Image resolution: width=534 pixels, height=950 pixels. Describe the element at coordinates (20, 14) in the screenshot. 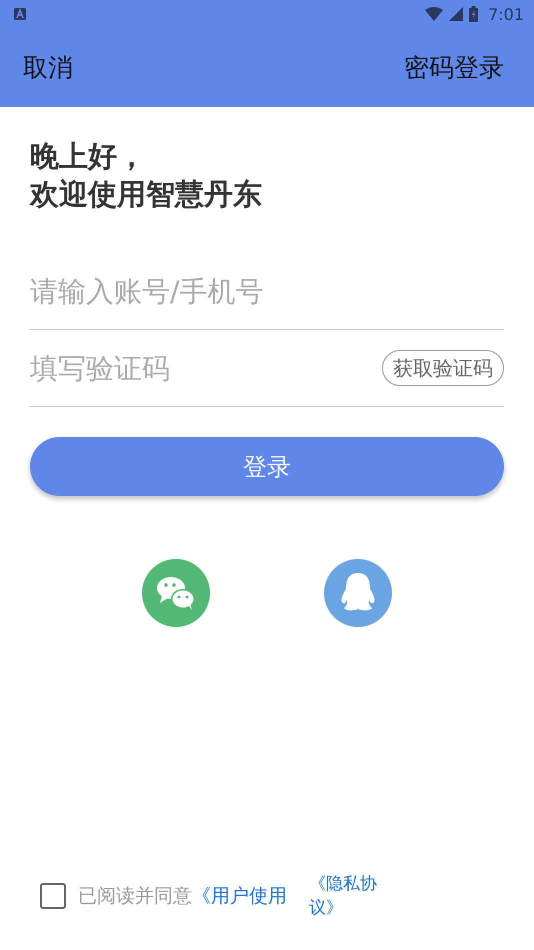

I see `notification-icon` at that location.